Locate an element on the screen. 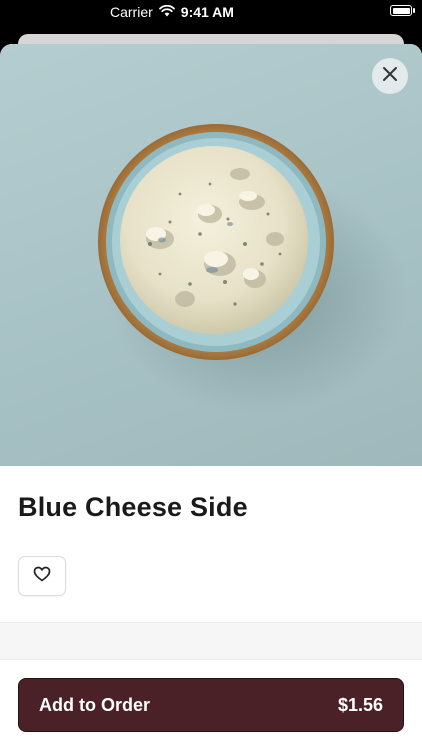 This screenshot has width=422, height=750. close-icon is located at coordinates (390, 76).